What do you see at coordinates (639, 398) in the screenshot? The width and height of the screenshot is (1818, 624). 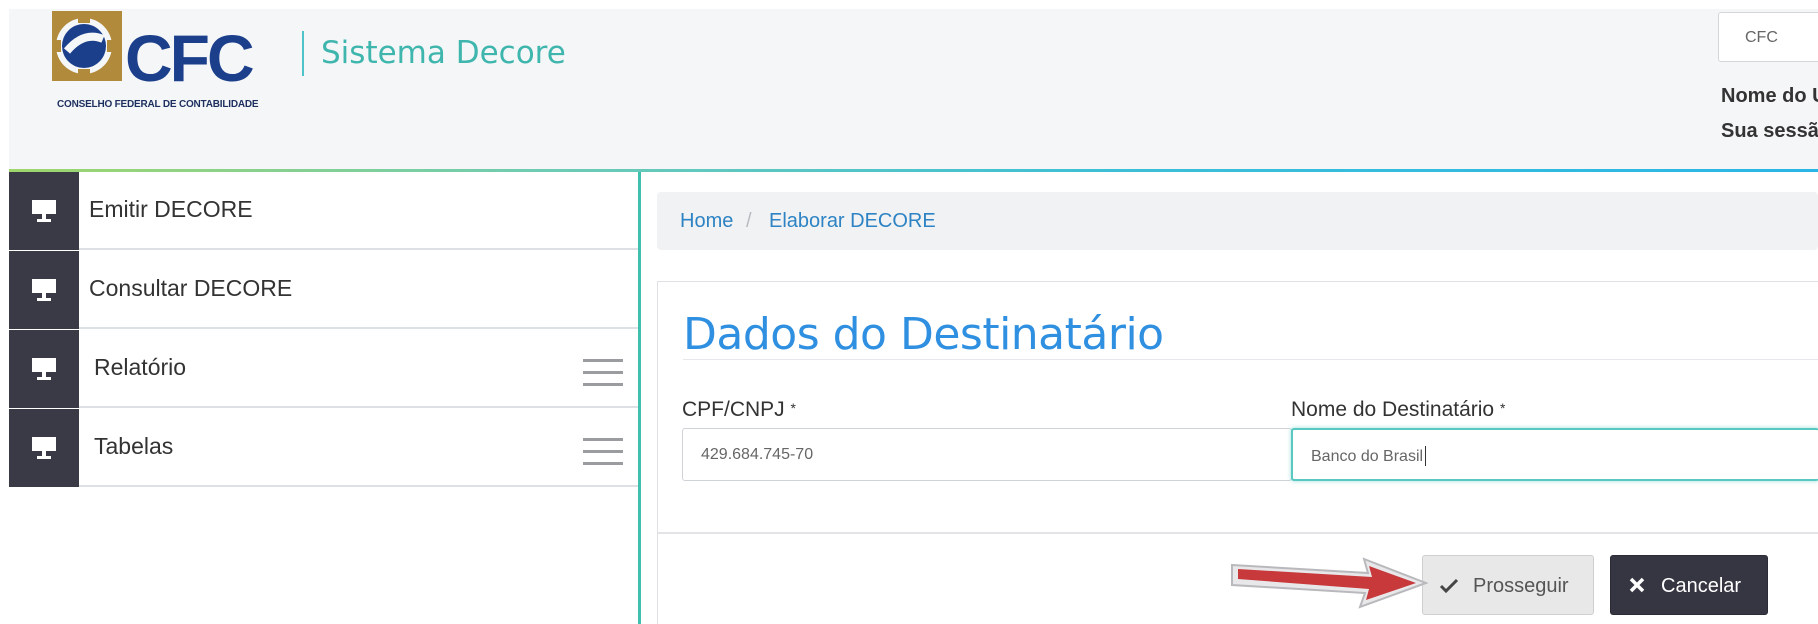 I see `sidebar-border` at bounding box center [639, 398].